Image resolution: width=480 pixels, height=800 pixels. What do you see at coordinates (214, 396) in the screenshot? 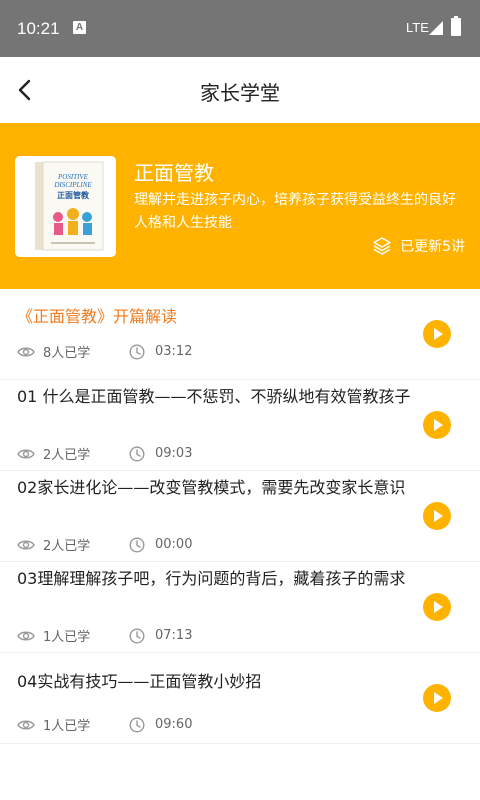
I see `lesson-title: 01 什么是正面管教——不惩罚、不骄纵地有效管教孩子` at bounding box center [214, 396].